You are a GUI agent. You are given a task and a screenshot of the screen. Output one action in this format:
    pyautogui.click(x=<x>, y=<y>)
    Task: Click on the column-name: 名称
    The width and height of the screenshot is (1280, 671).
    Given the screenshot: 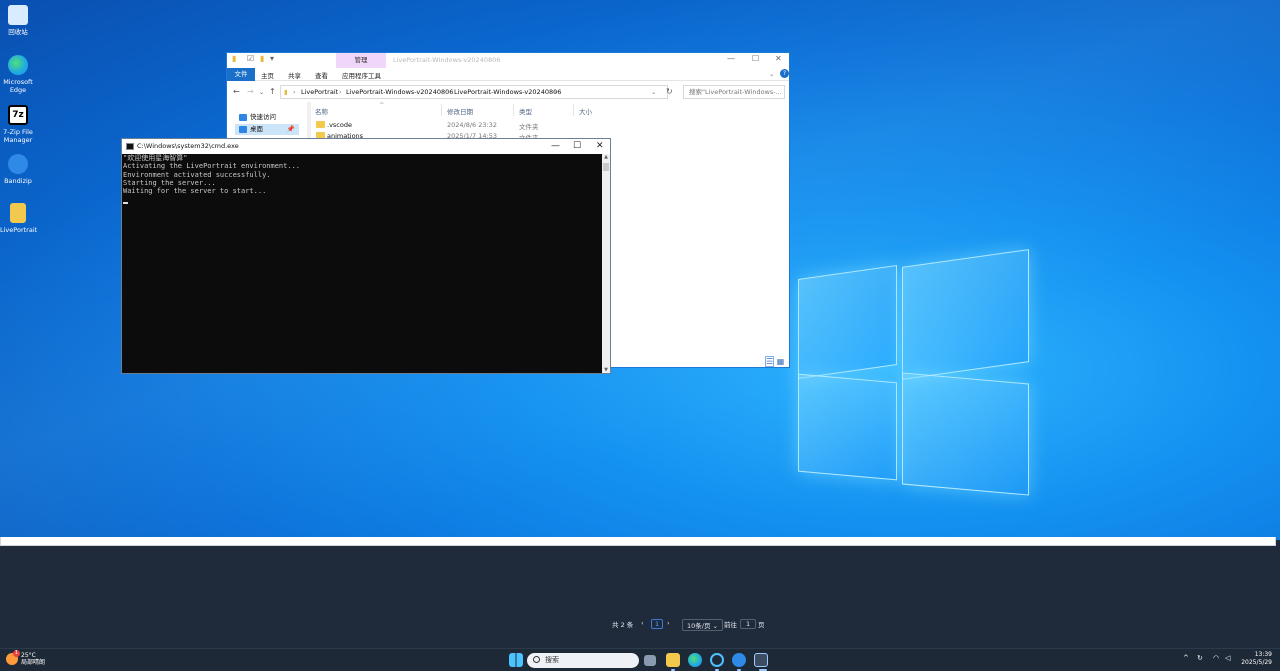 What is the action you would take?
    pyautogui.click(x=321, y=111)
    